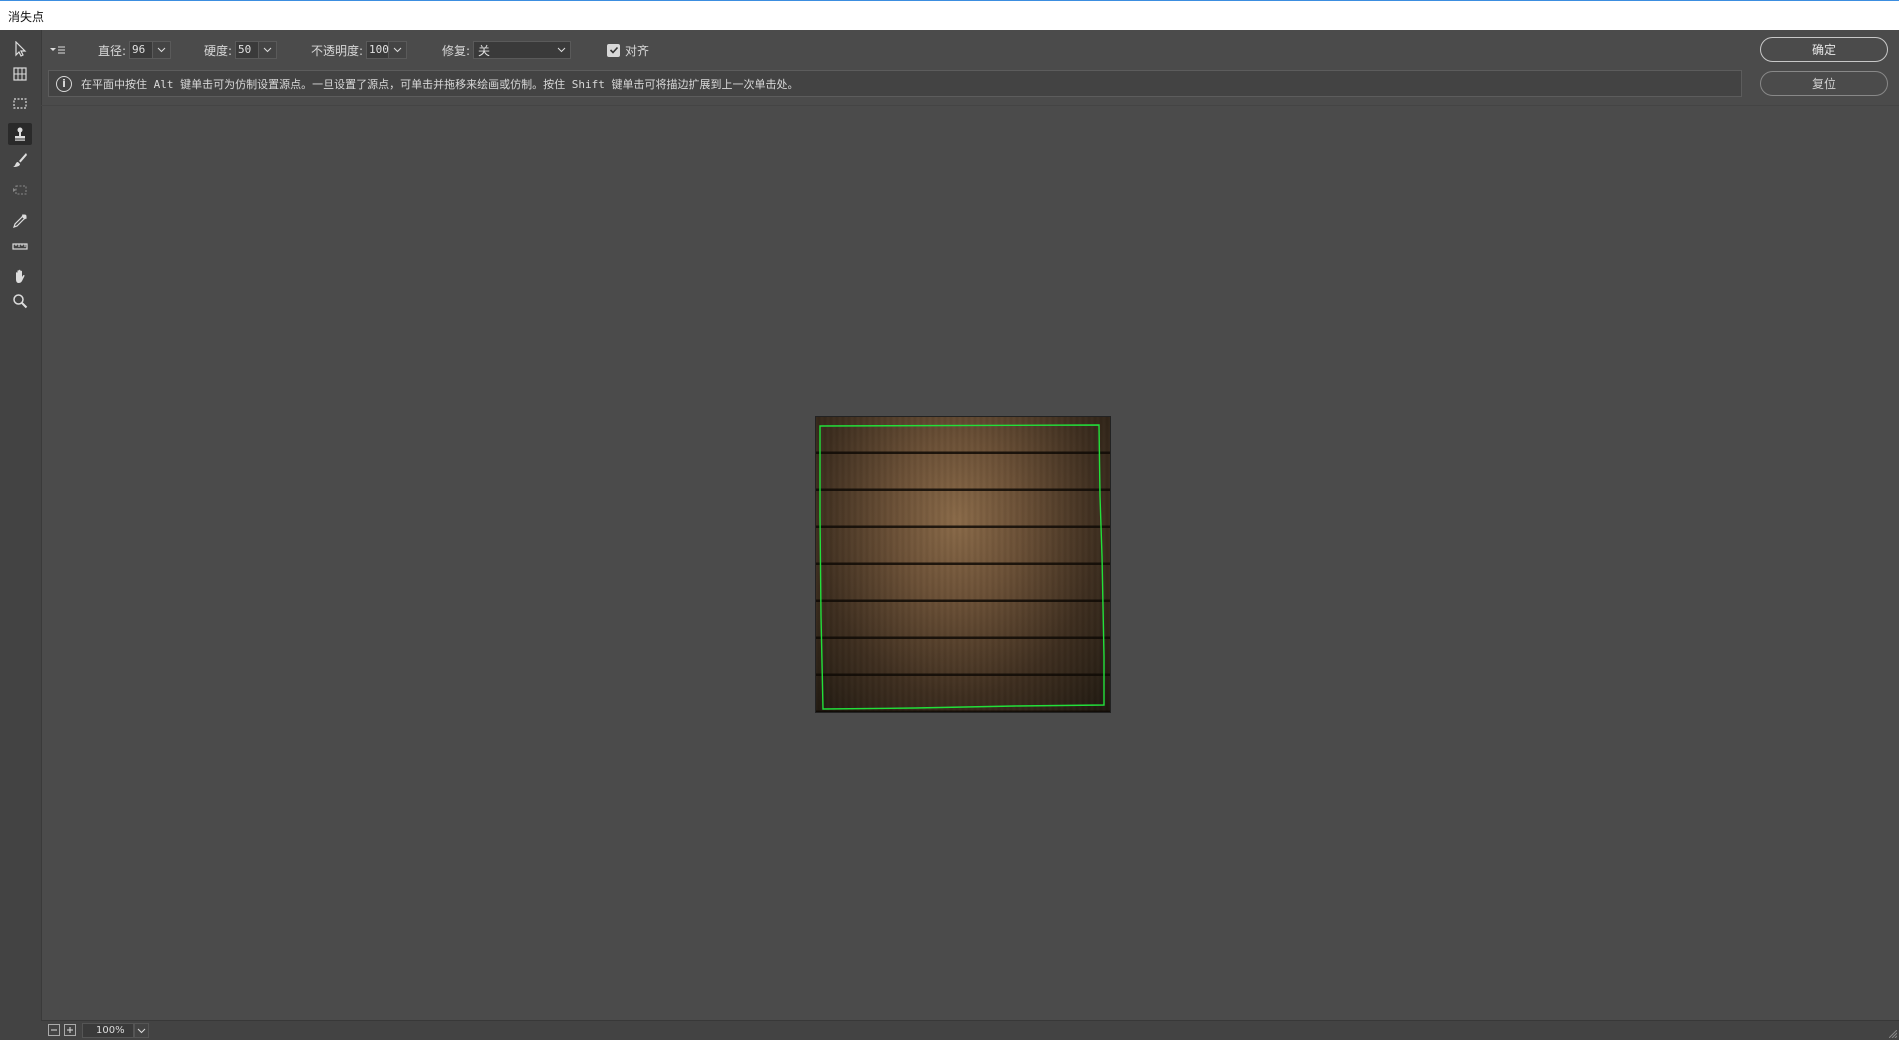 This screenshot has width=1899, height=1040. I want to click on create-plane-tool, so click(20, 74).